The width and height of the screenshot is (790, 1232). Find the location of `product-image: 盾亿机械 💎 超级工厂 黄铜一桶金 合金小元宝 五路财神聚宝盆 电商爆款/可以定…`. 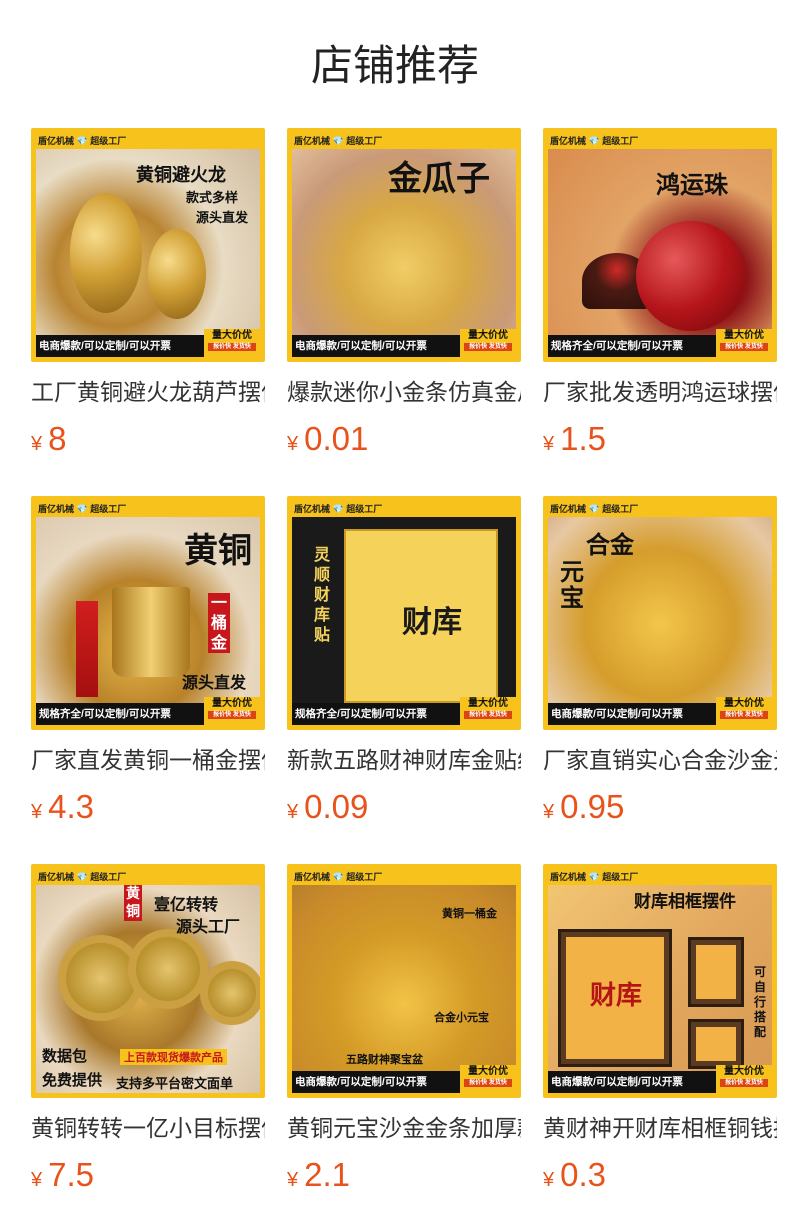

product-image: 盾亿机械 💎 超级工厂 黄铜一桶金 合金小元宝 五路财神聚宝盆 电商爆款/可以定… is located at coordinates (404, 981).